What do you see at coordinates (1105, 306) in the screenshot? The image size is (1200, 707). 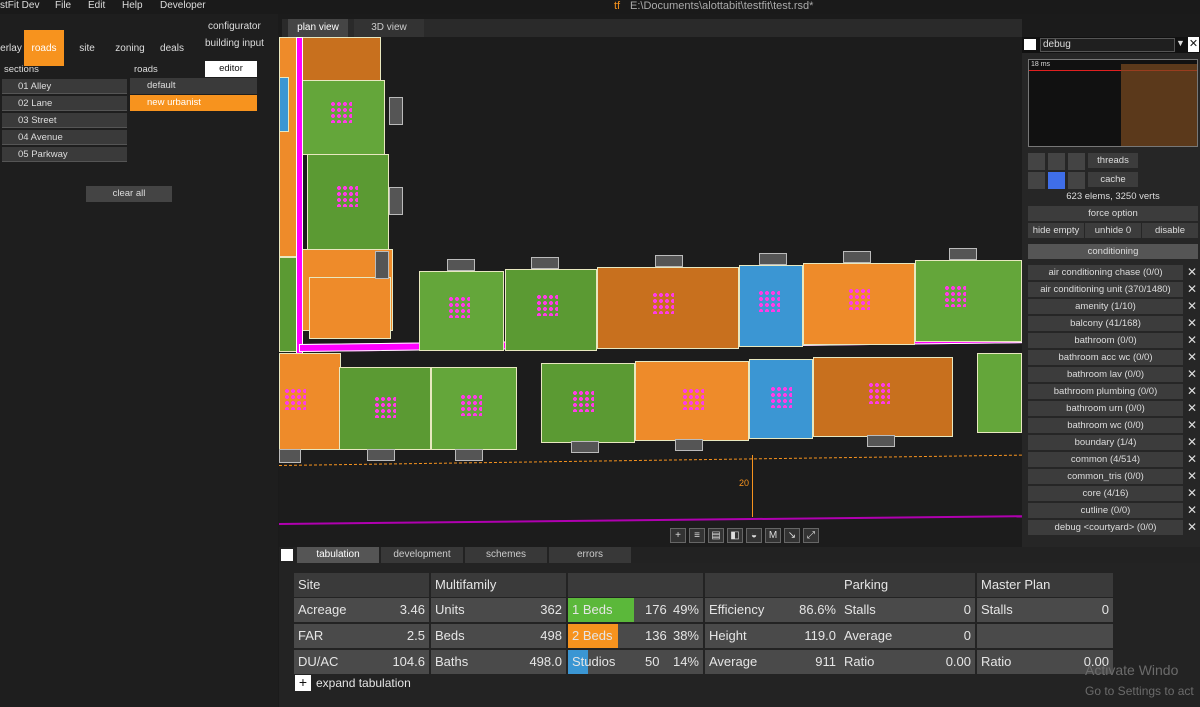 I see `debug-item: amenity (1/10)` at bounding box center [1105, 306].